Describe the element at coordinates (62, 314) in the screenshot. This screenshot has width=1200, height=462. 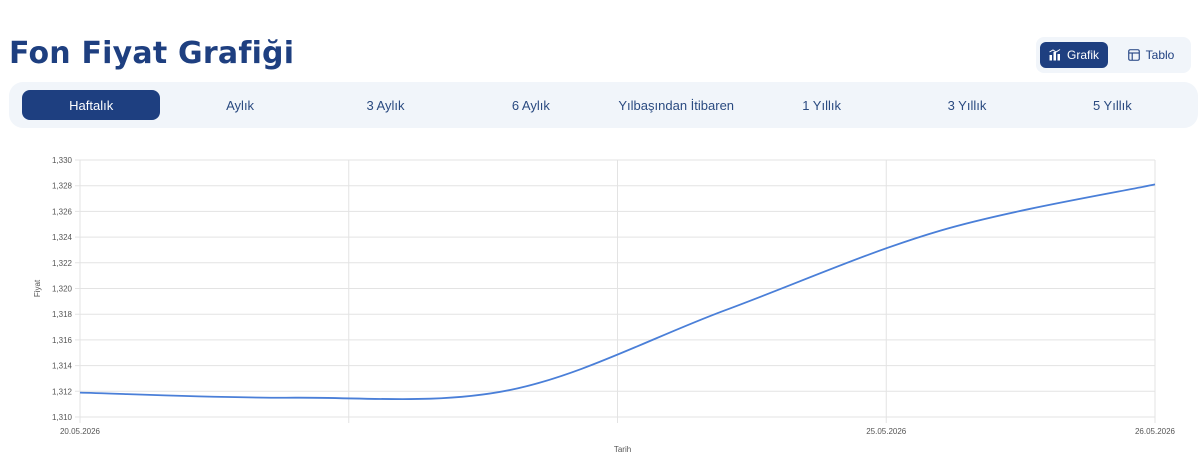
I see `y-tick-label: 1,318` at that location.